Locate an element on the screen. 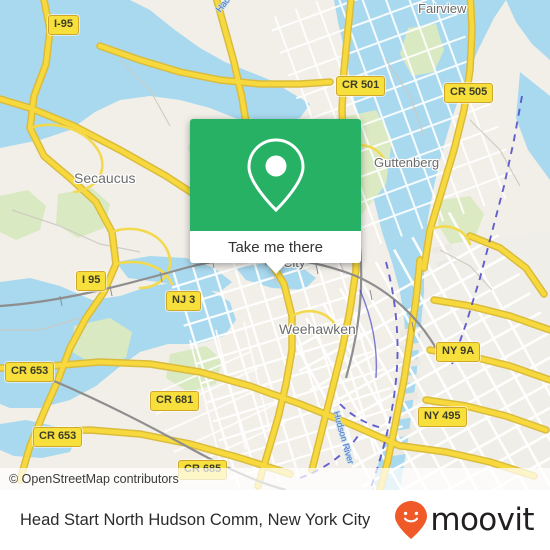  moovit-logo: moovit is located at coordinates (472, 520).